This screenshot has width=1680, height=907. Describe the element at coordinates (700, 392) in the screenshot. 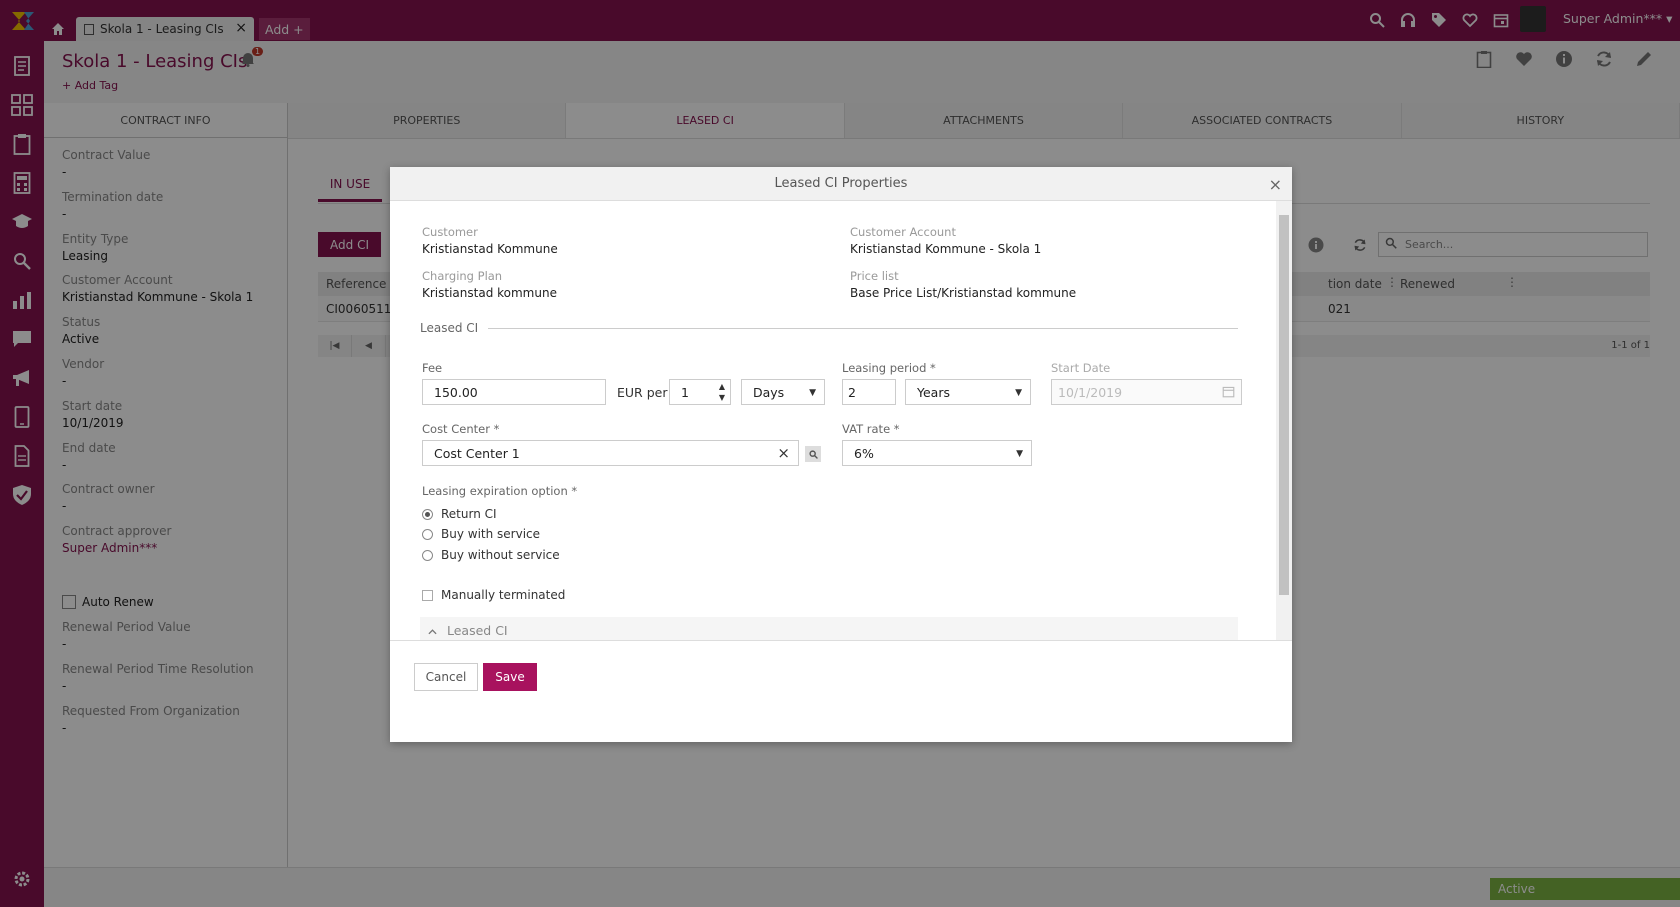

I see `period-count-stepper: 1 ▲ ▼` at that location.